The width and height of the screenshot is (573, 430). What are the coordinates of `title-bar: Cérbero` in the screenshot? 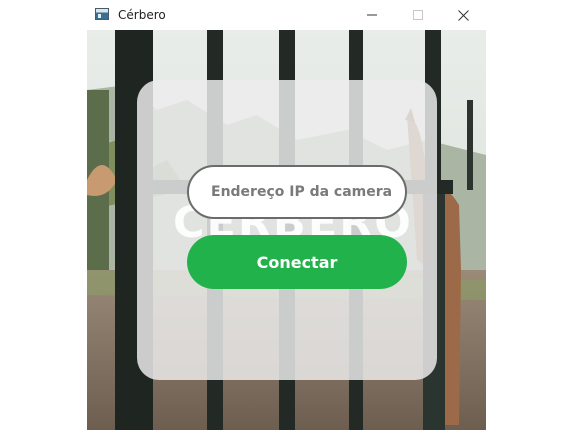 It's located at (286, 15).